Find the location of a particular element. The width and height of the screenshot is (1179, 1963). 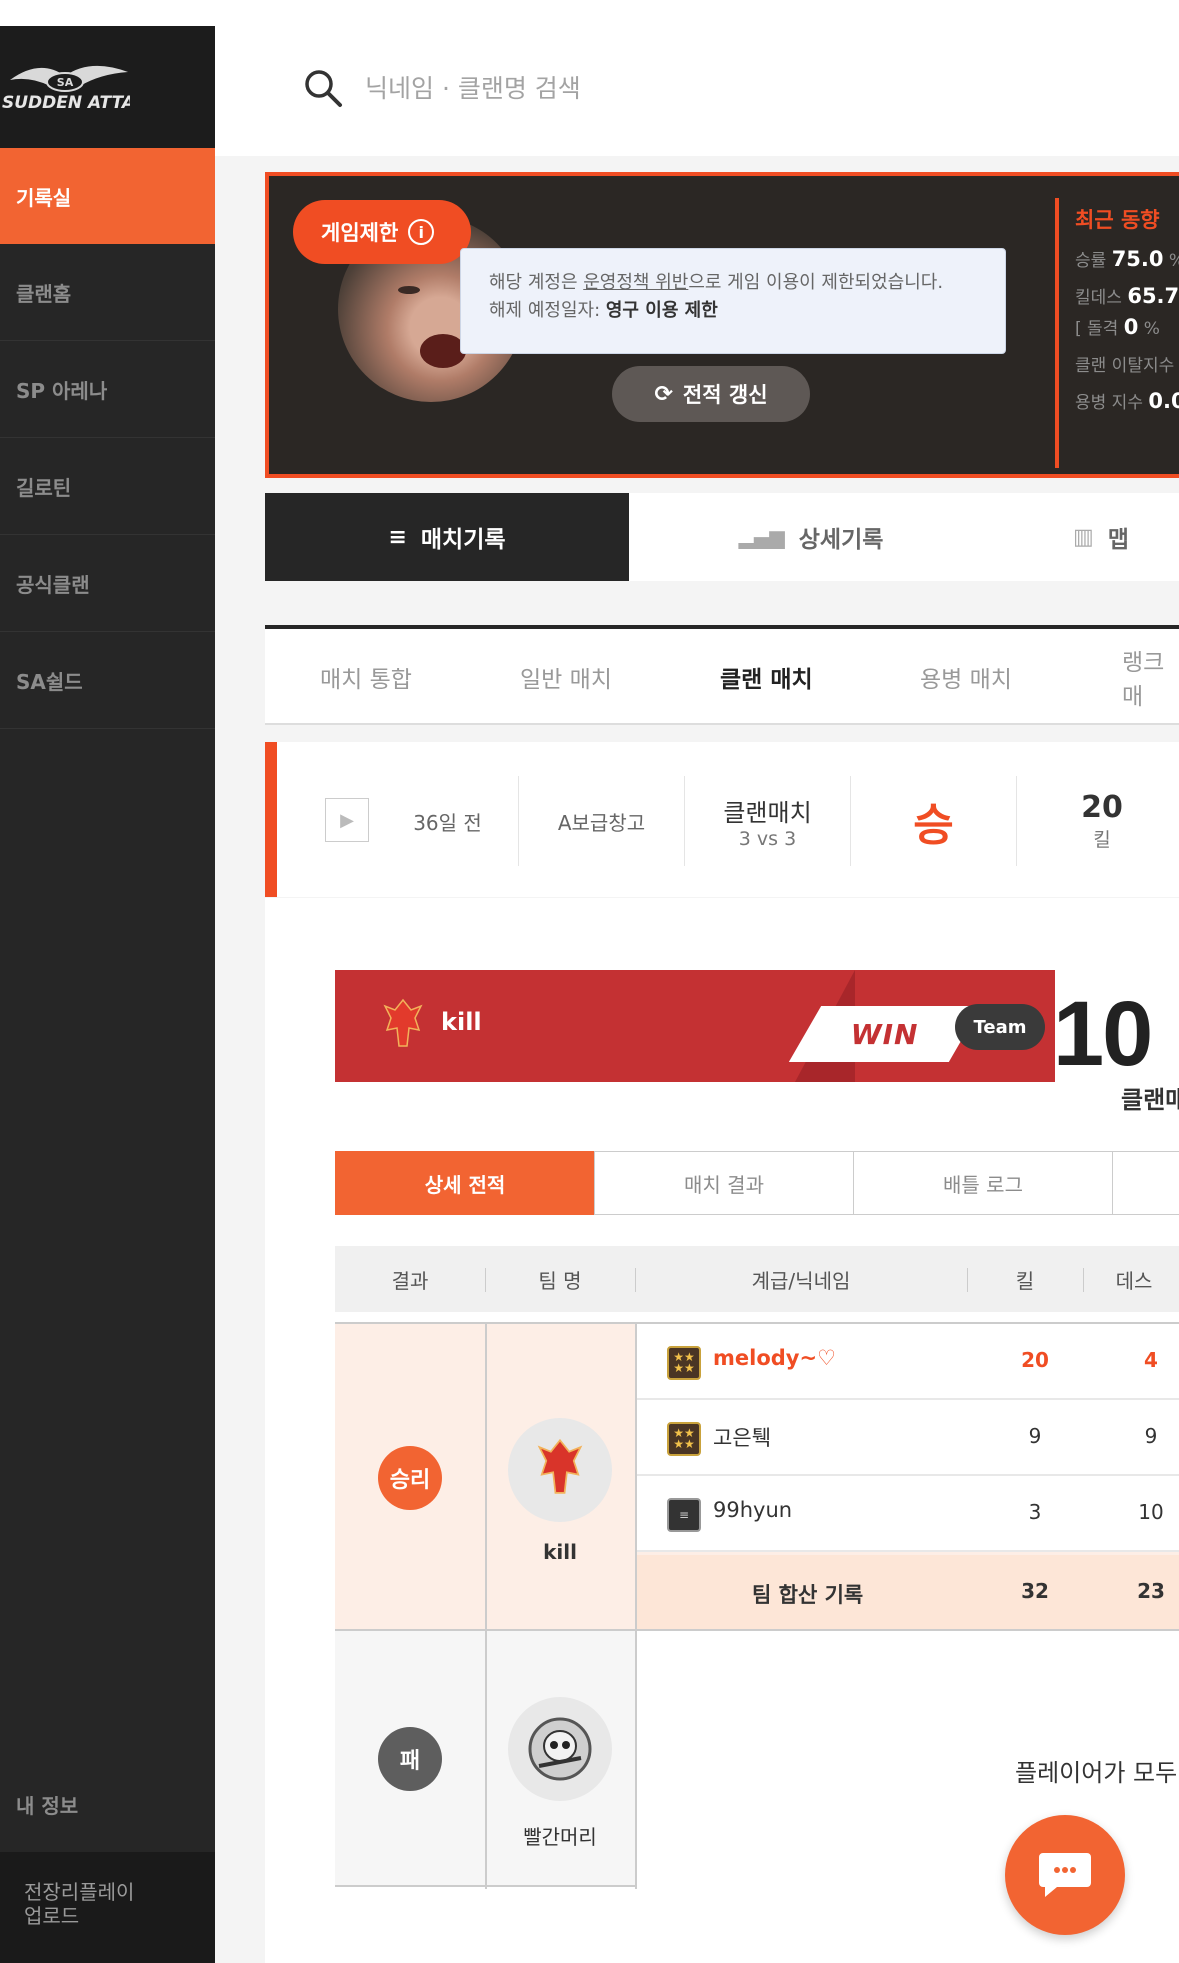

sidebar-item-official-clan: 공식클랜 is located at coordinates (107, 584).